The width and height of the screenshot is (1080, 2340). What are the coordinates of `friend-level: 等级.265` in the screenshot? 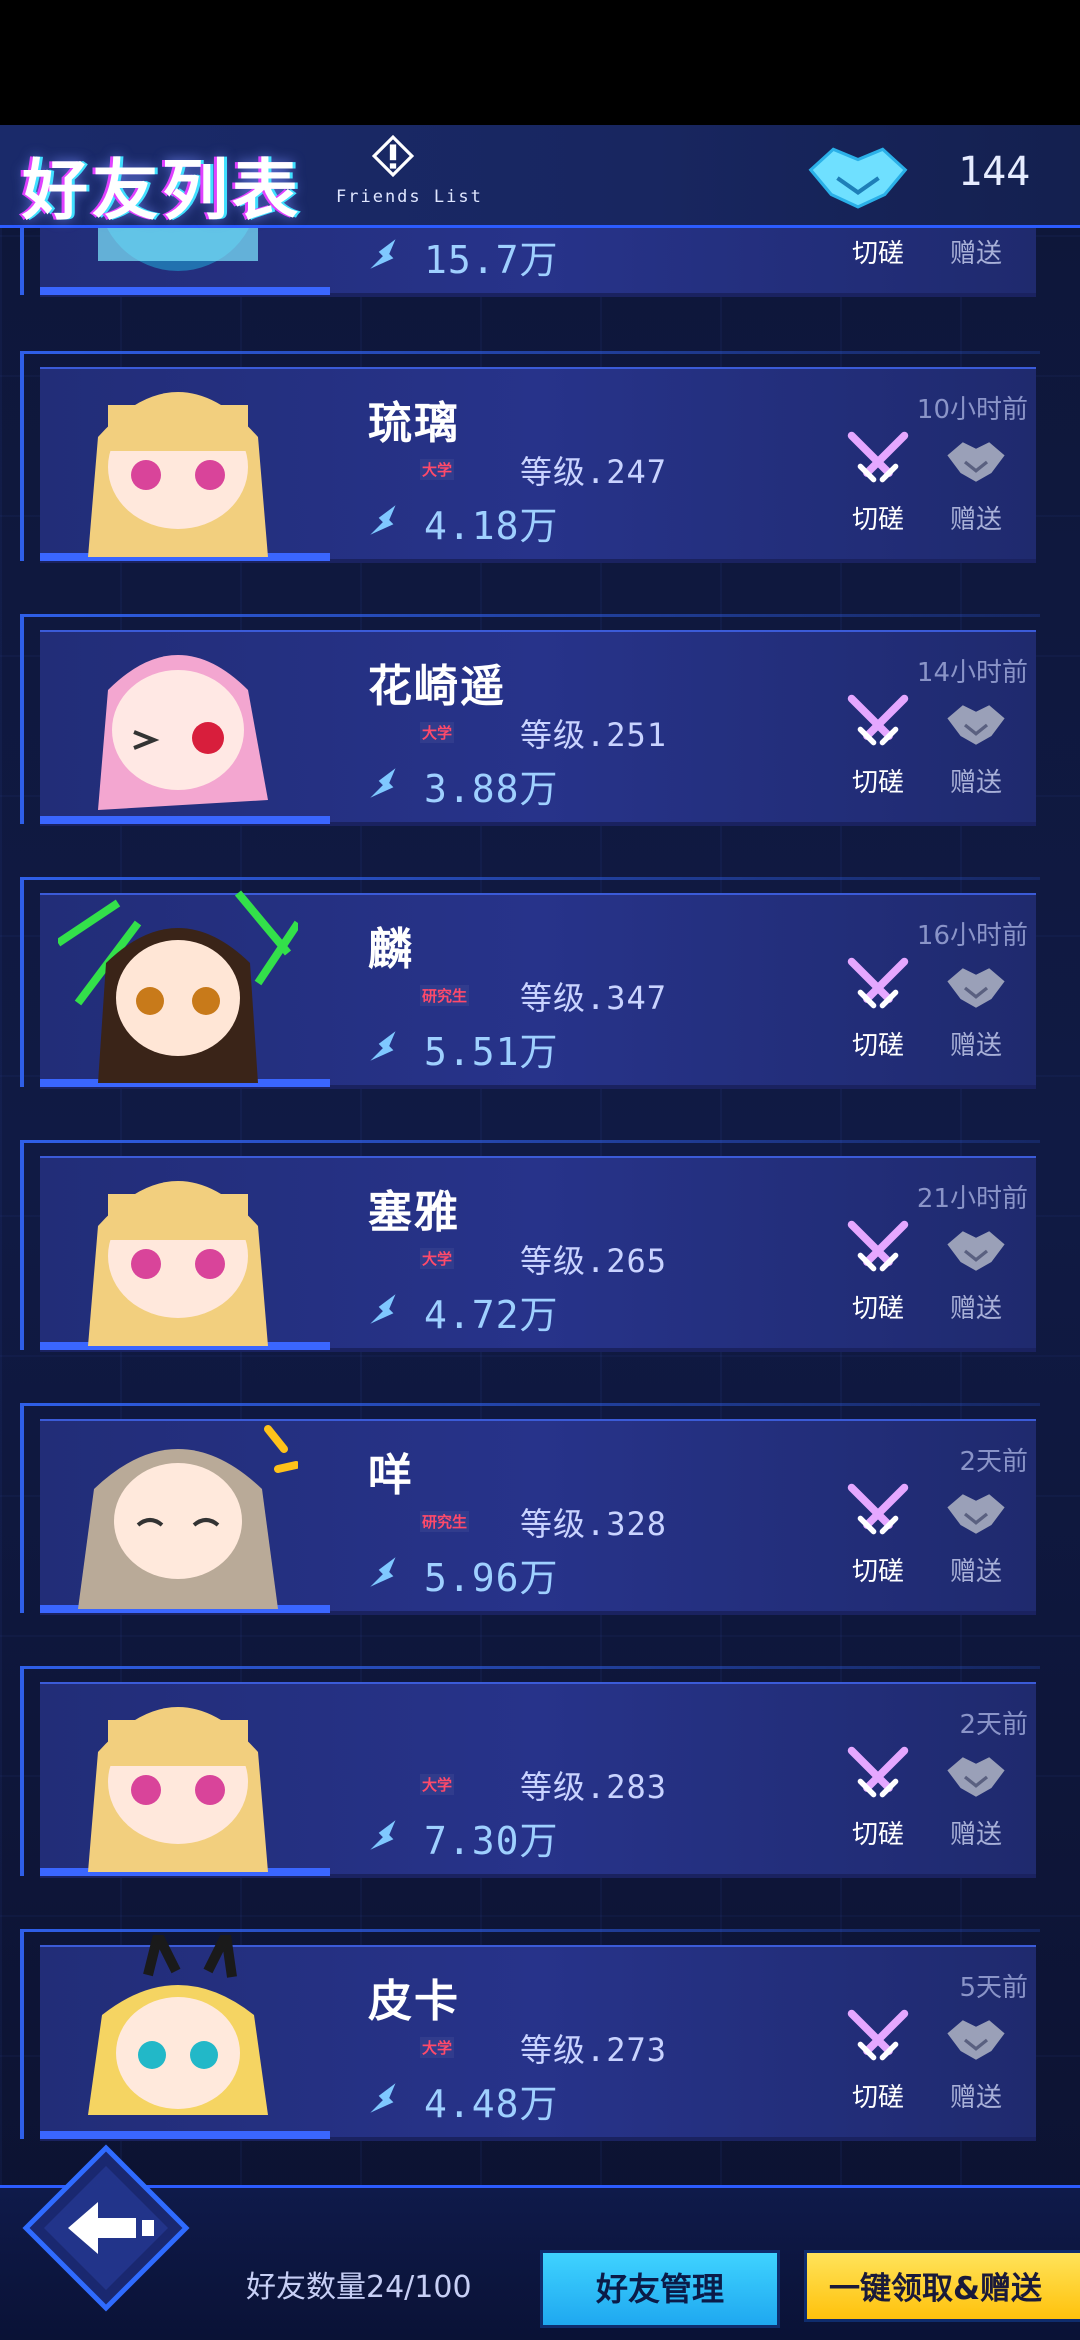 It's located at (594, 1261).